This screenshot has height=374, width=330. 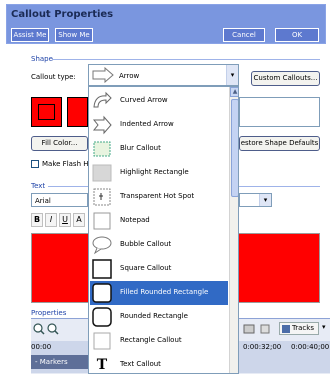 I want to click on text-callout-icon: T, so click(x=102, y=365).